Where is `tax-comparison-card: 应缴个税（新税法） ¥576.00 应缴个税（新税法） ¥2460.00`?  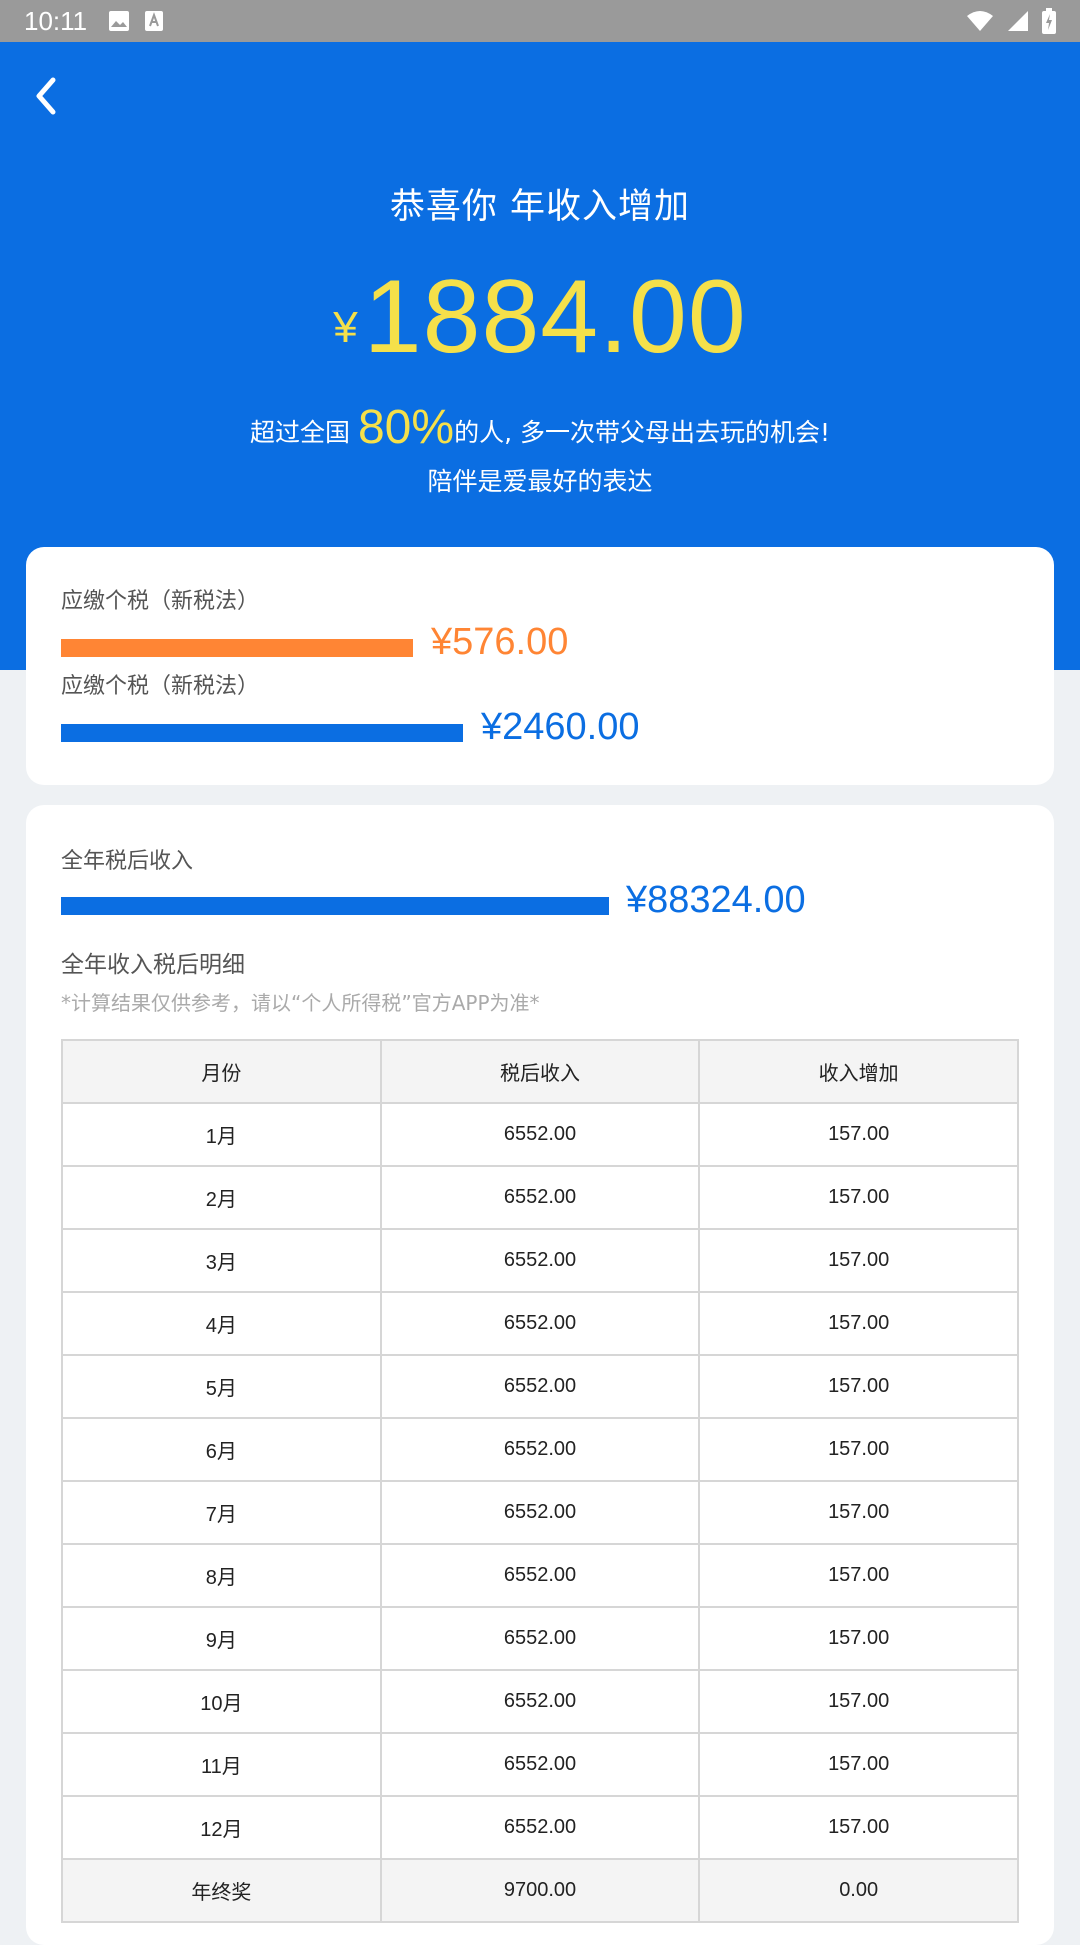
tax-comparison-card: 应缴个税（新税法） ¥576.00 应缴个税（新税法） ¥2460.00 is located at coordinates (540, 666).